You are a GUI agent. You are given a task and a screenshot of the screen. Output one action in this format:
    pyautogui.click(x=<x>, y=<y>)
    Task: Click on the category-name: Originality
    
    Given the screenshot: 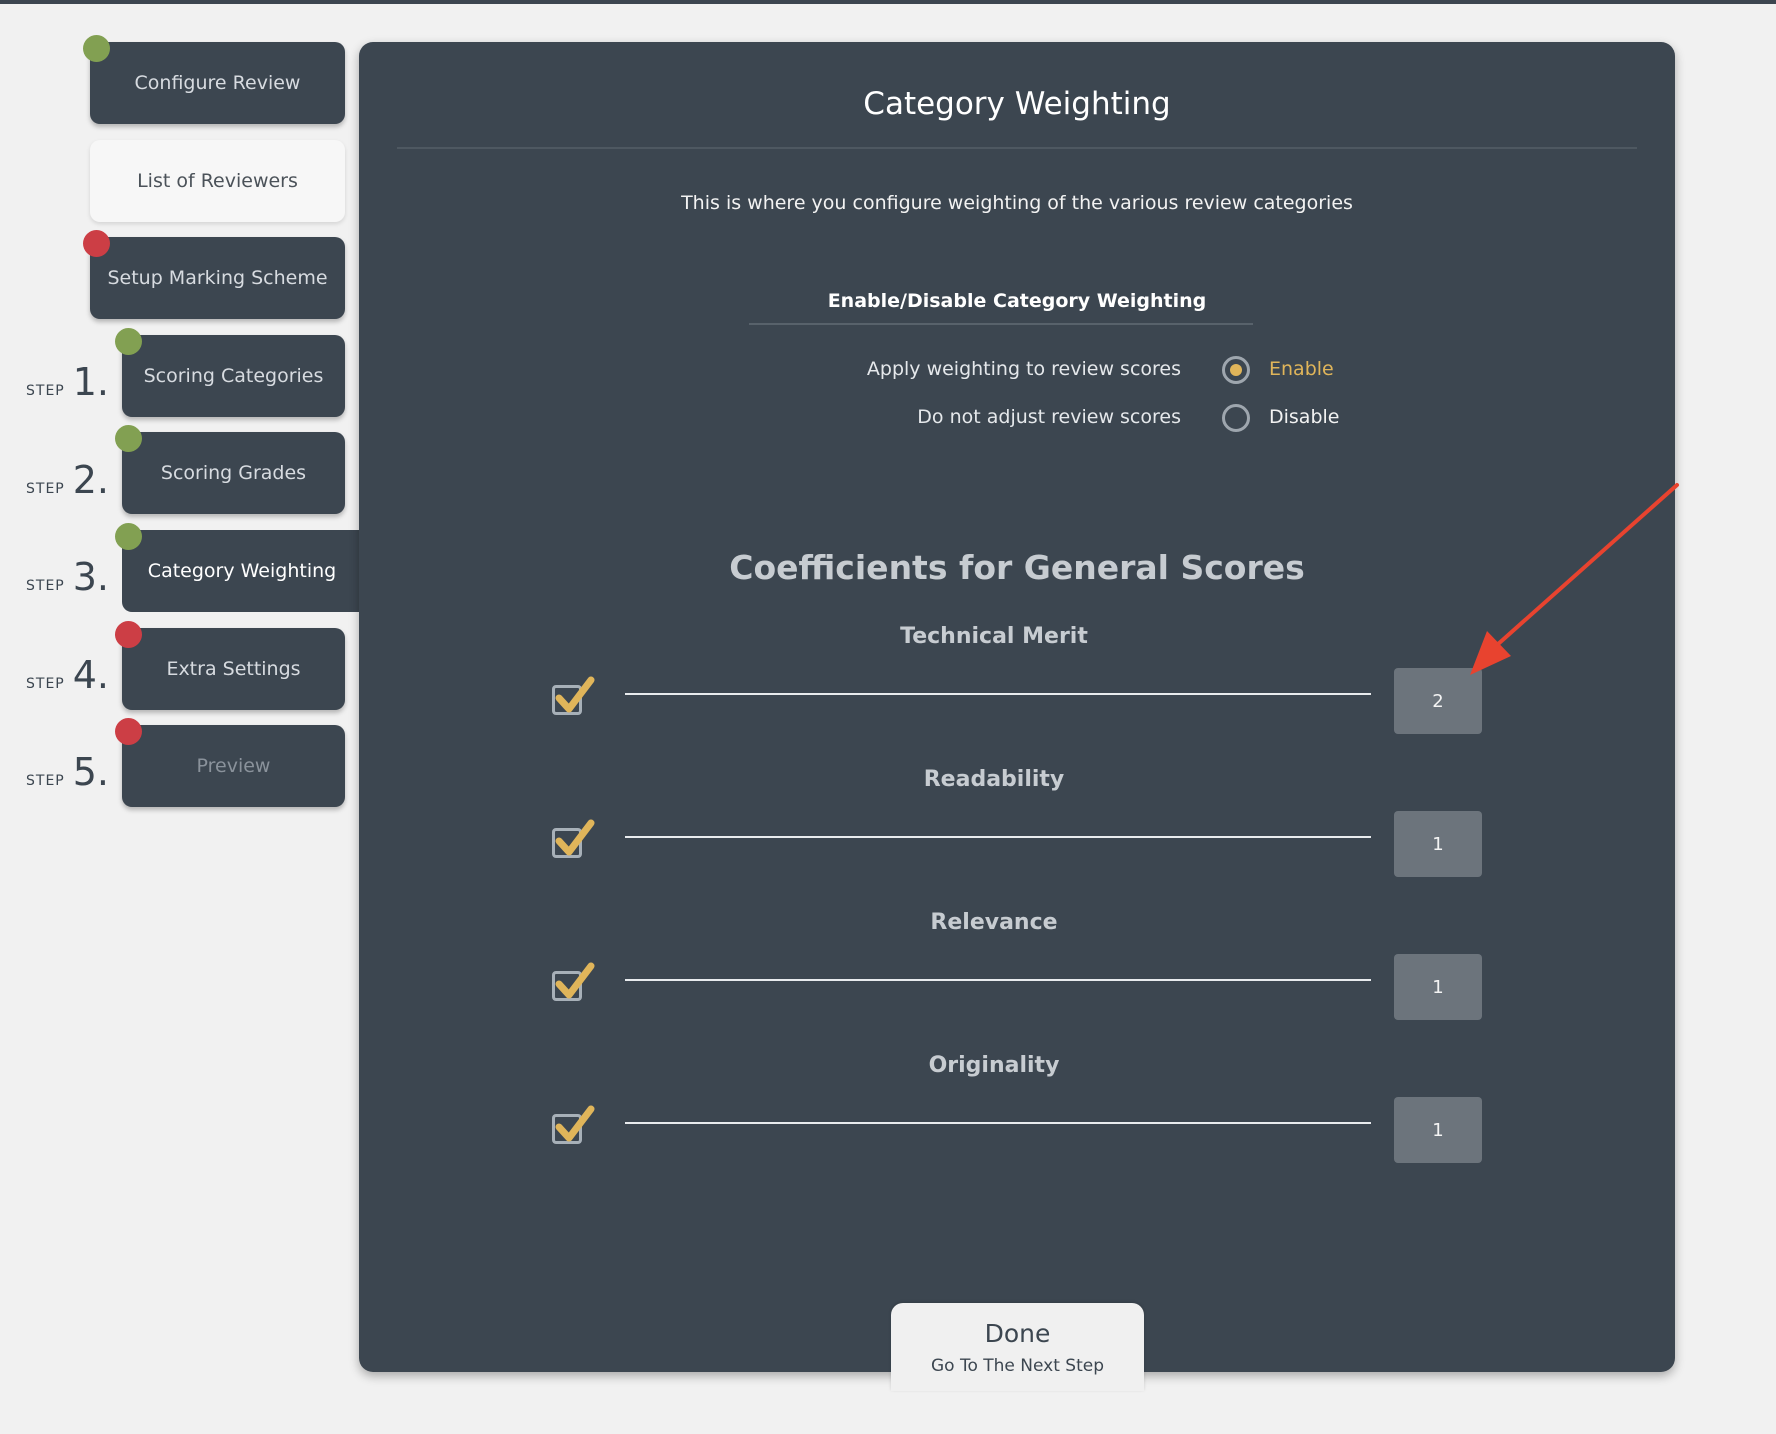 What is the action you would take?
    pyautogui.click(x=994, y=1065)
    